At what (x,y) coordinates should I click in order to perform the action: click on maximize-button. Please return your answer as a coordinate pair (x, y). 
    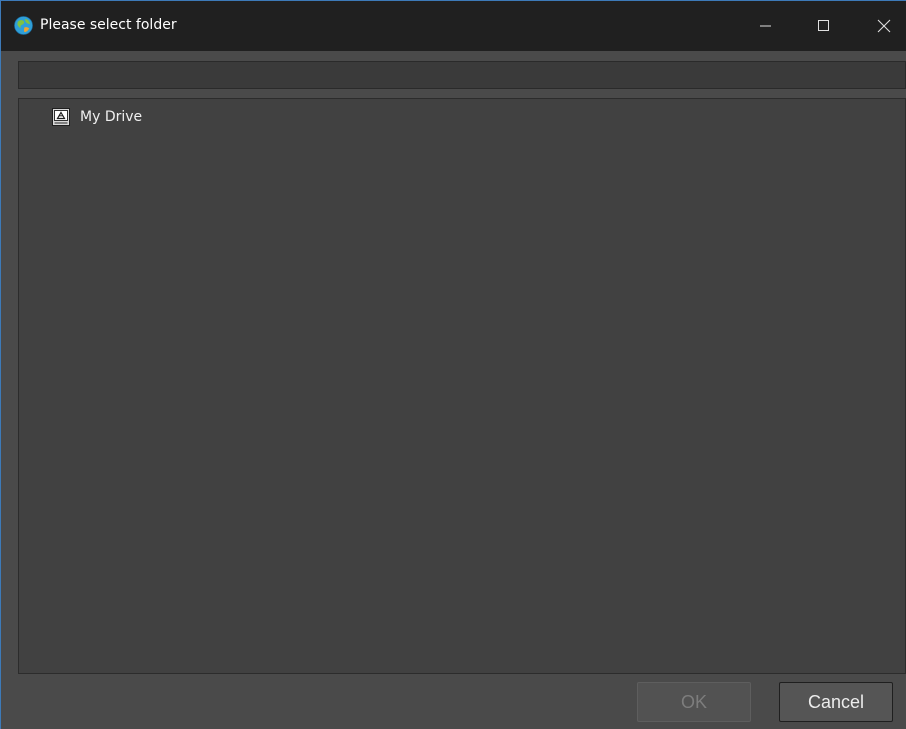
    Looking at the image, I should click on (824, 26).